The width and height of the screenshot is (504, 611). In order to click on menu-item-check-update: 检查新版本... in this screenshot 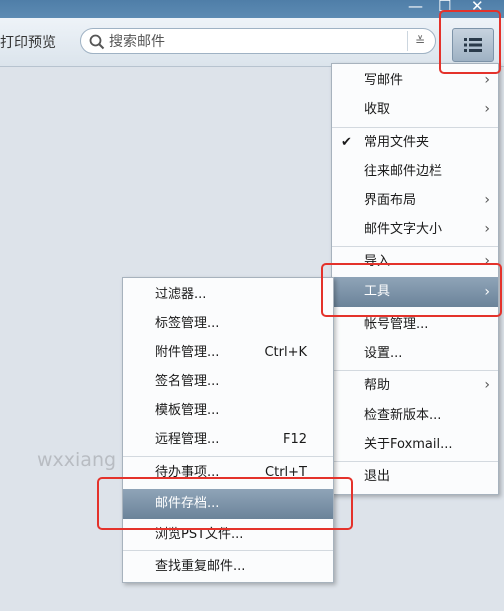, I will do `click(415, 415)`.